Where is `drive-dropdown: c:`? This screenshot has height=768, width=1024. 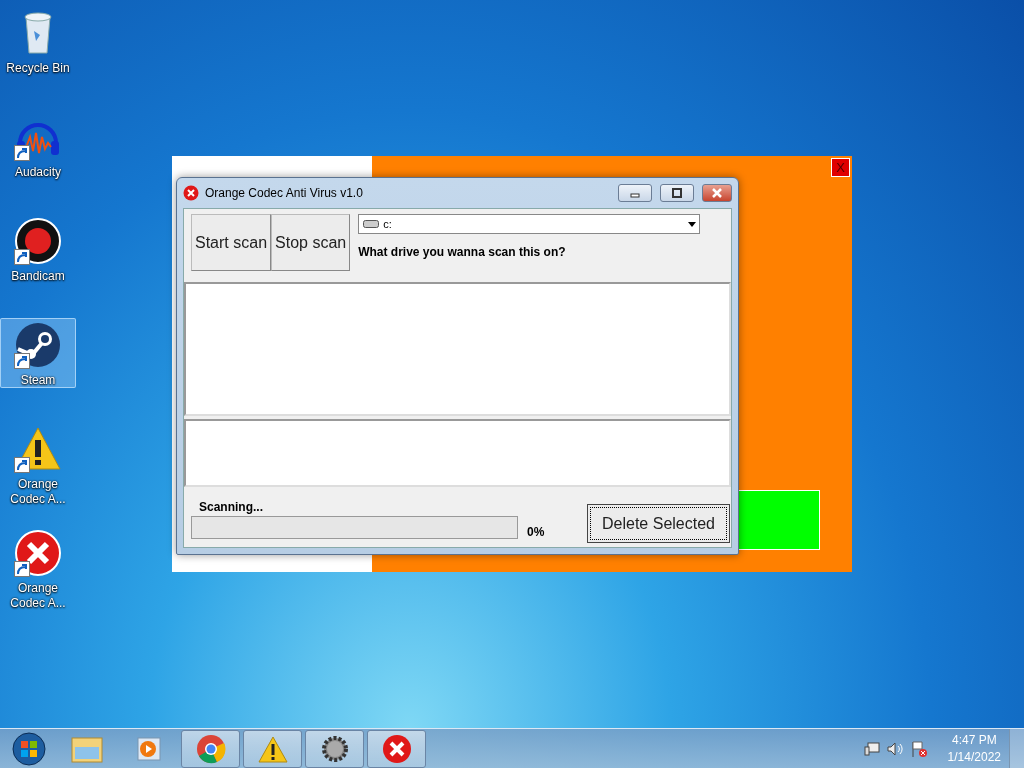 drive-dropdown: c: is located at coordinates (529, 224).